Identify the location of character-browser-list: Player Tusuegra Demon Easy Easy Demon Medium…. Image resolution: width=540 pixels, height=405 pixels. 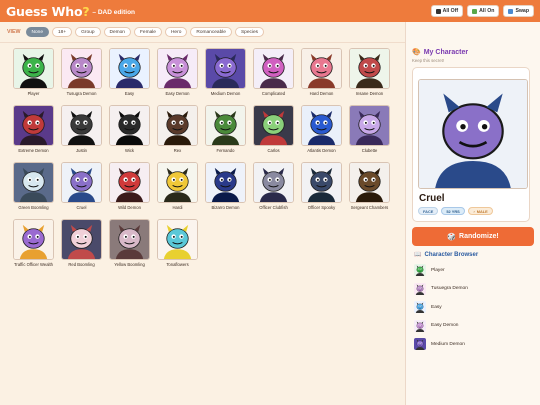
(473, 307).